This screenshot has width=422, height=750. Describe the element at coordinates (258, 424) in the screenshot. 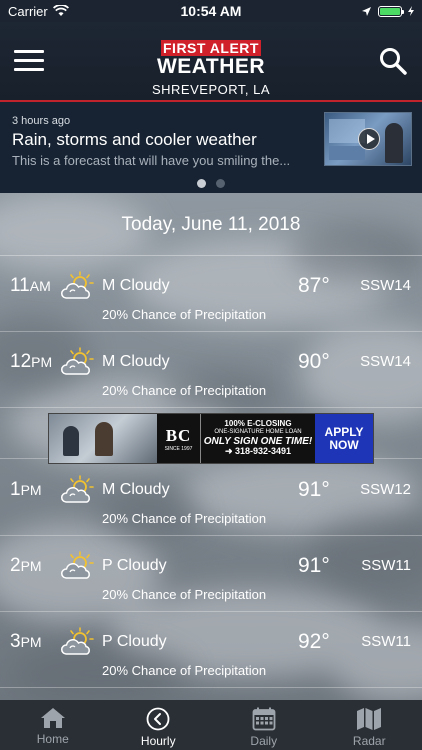

I see `ad-line-1: 100% E-CLOSING` at that location.